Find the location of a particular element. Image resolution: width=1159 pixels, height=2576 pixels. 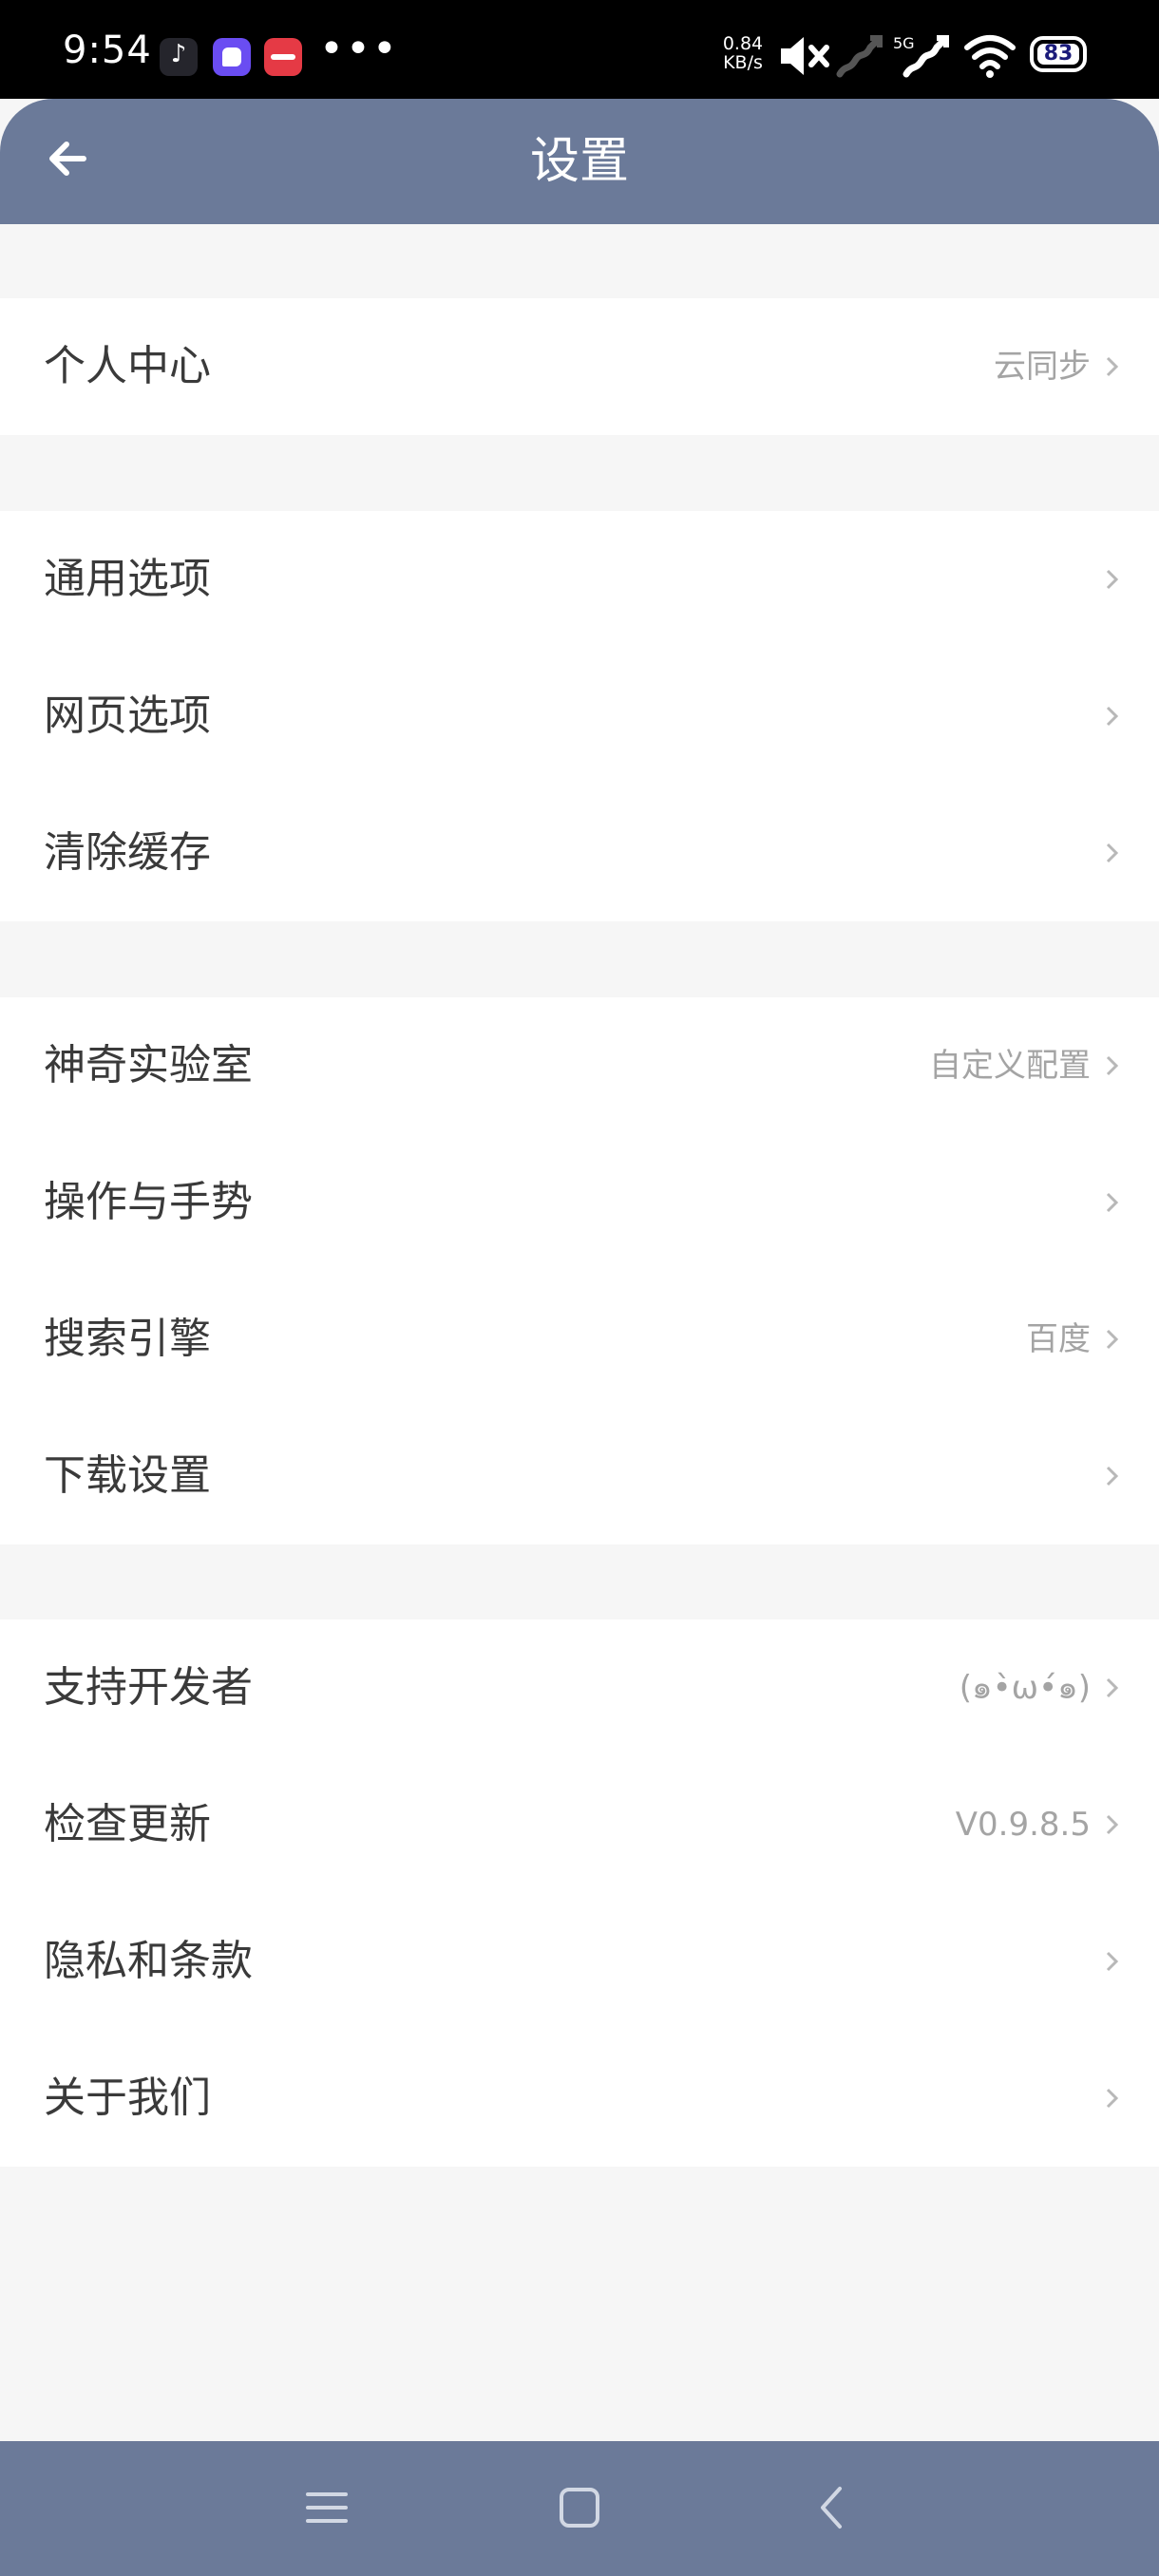

settings-item-web-options: 网页选项 is located at coordinates (579, 716).